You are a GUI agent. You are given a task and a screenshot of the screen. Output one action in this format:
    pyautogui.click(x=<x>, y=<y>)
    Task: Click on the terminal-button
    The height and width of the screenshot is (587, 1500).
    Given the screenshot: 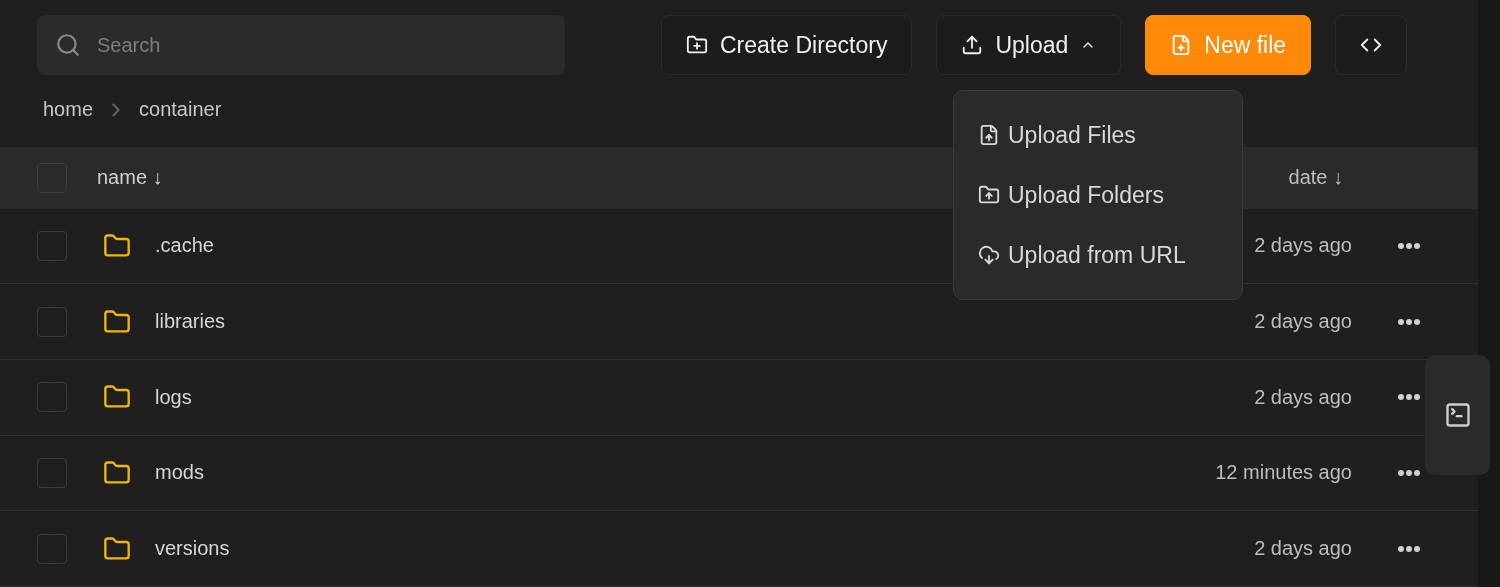 What is the action you would take?
    pyautogui.click(x=1457, y=415)
    